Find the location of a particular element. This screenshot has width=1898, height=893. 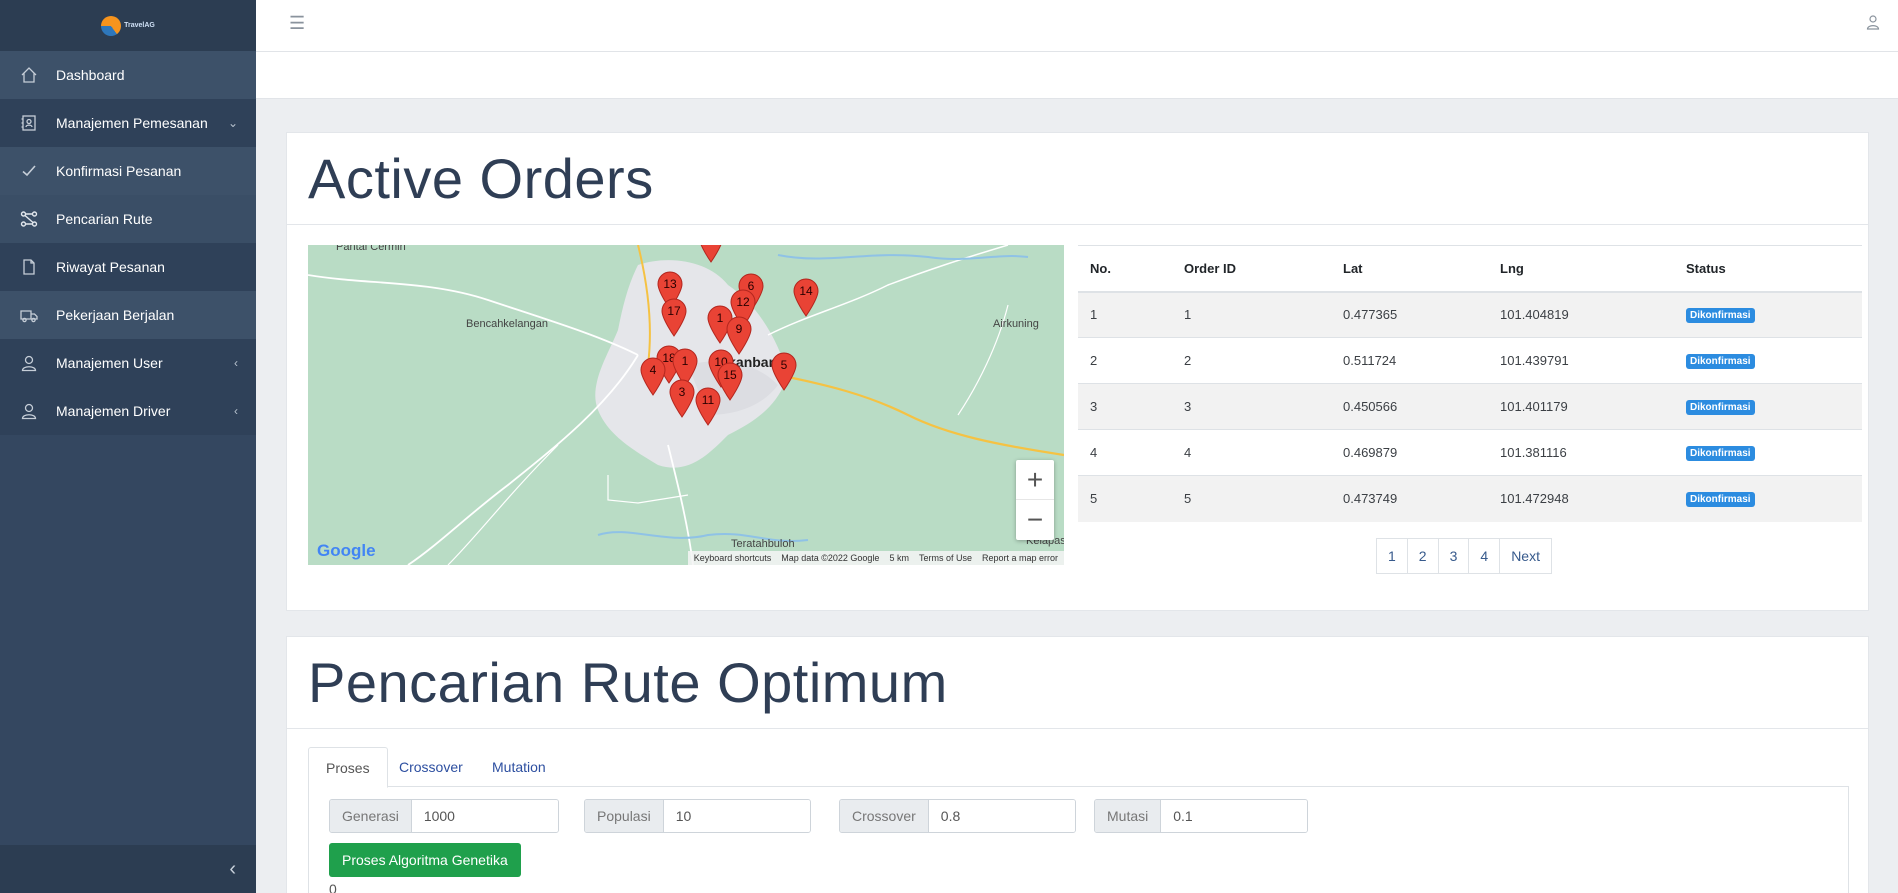

logo-icon is located at coordinates (111, 25).